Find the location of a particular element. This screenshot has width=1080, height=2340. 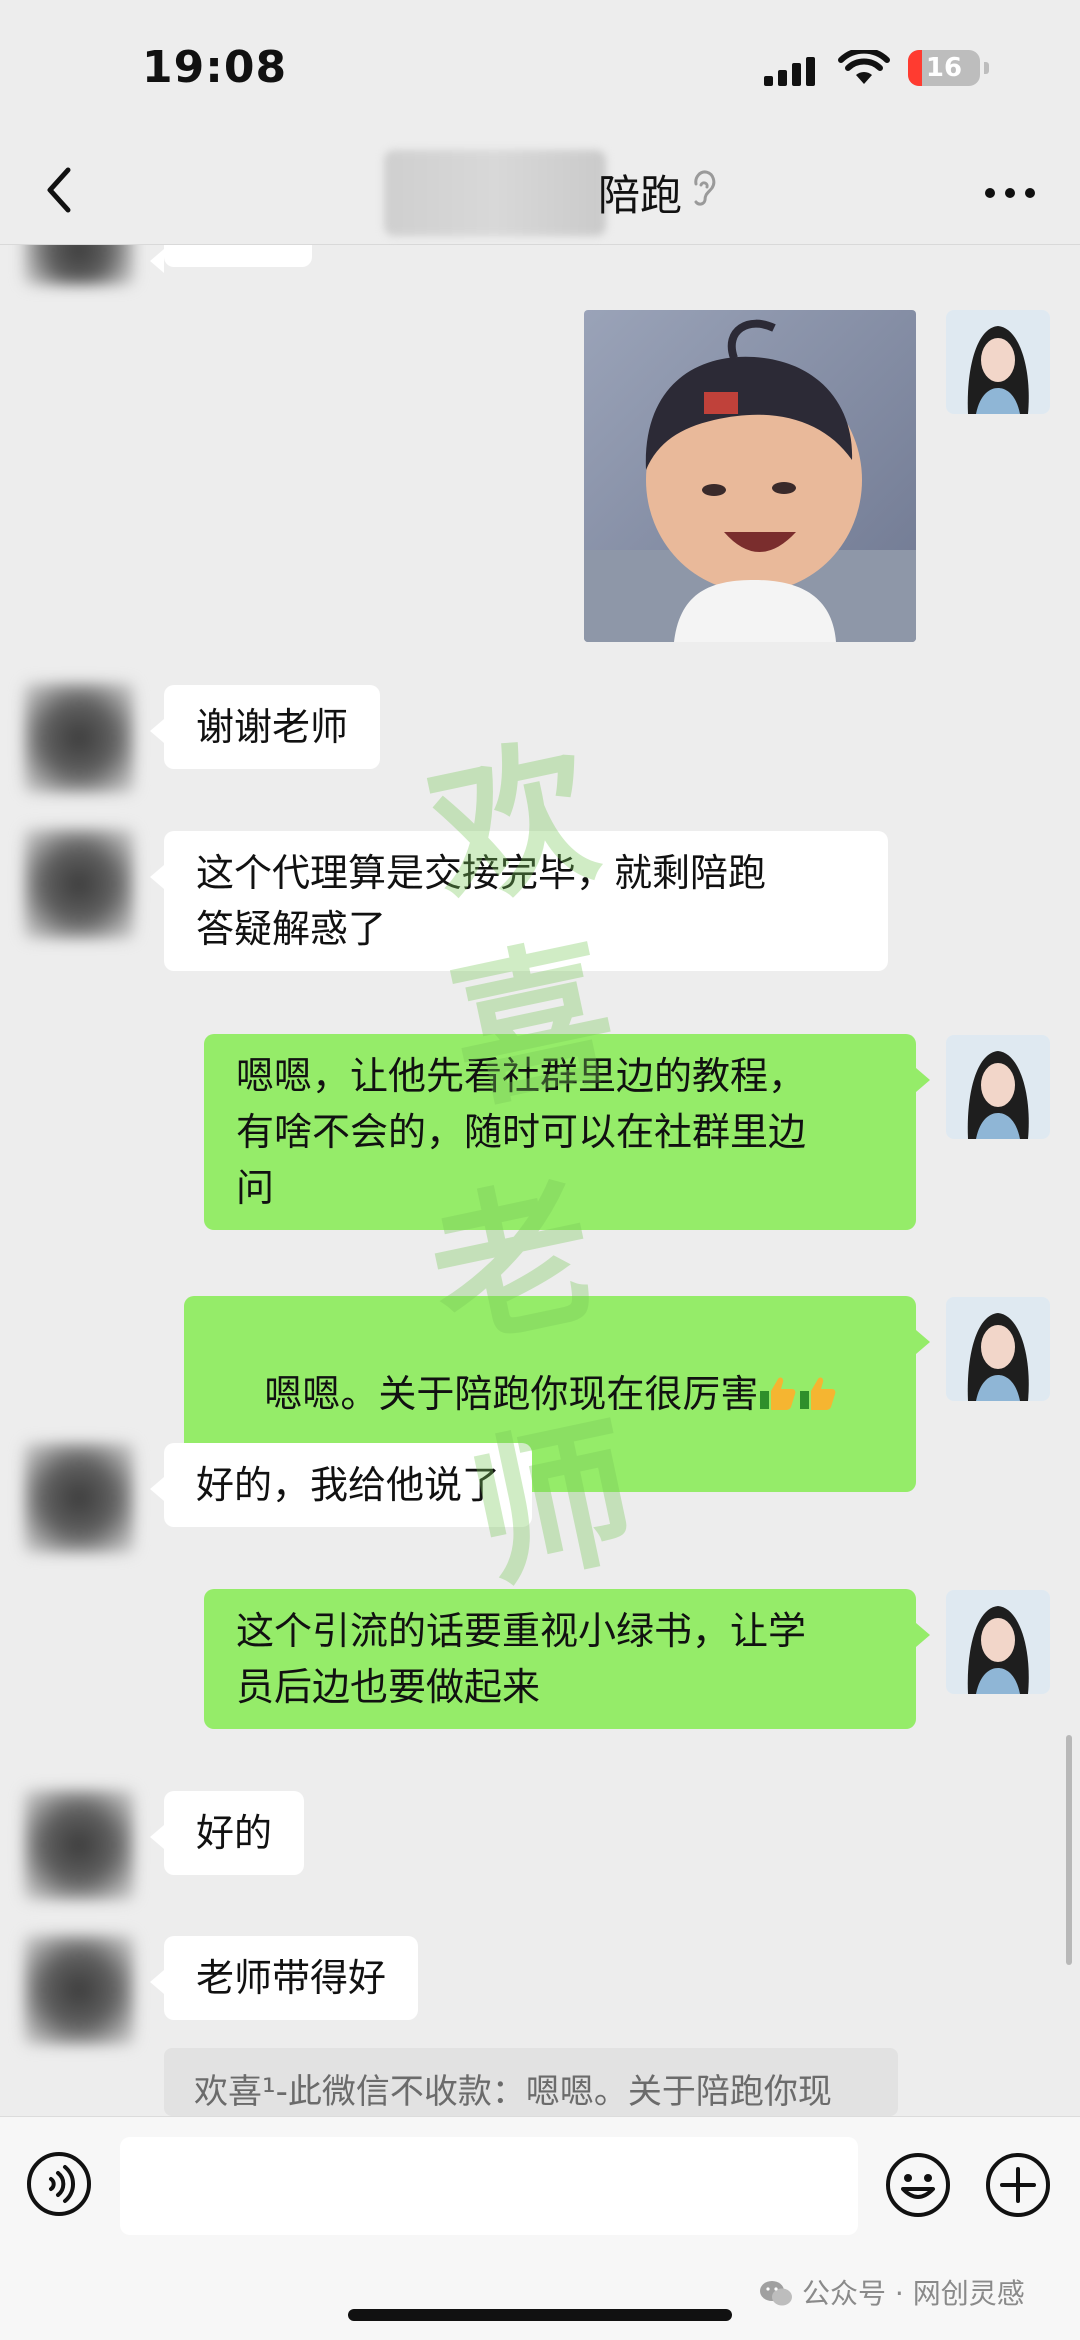

battery-level: 16 is located at coordinates (944, 68).